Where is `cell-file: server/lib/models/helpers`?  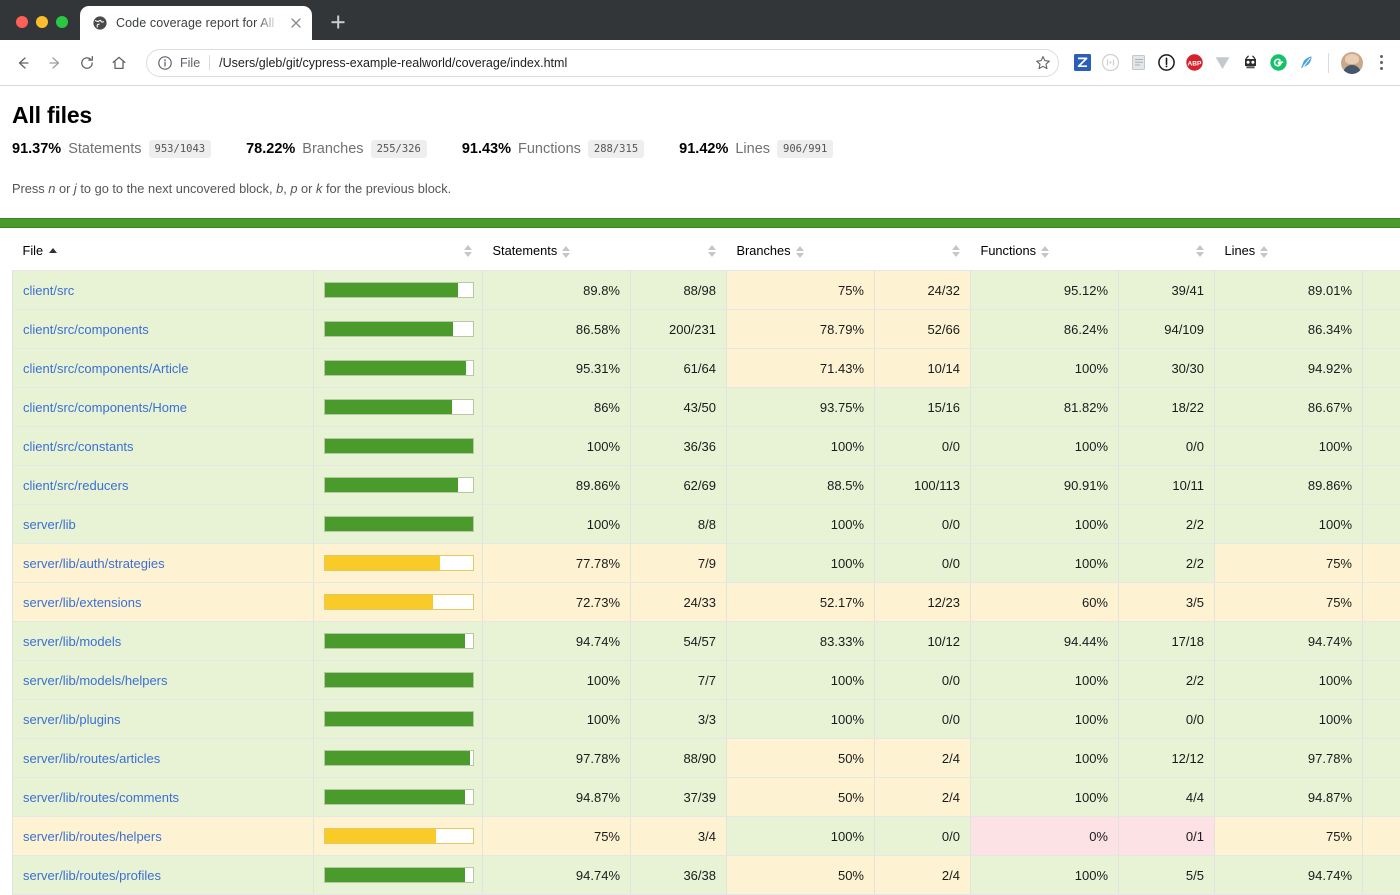
cell-file: server/lib/models/helpers is located at coordinates (163, 680).